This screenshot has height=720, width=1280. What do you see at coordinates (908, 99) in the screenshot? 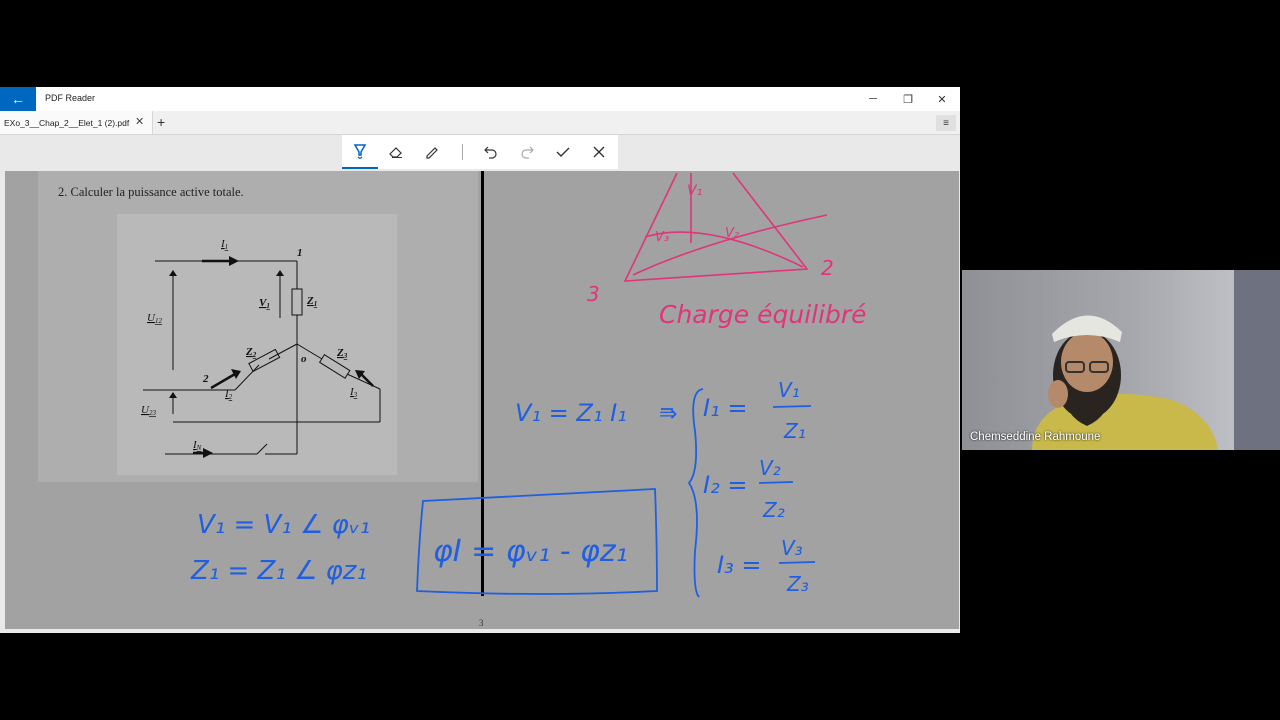
I see `restore-button: ❐` at bounding box center [908, 99].